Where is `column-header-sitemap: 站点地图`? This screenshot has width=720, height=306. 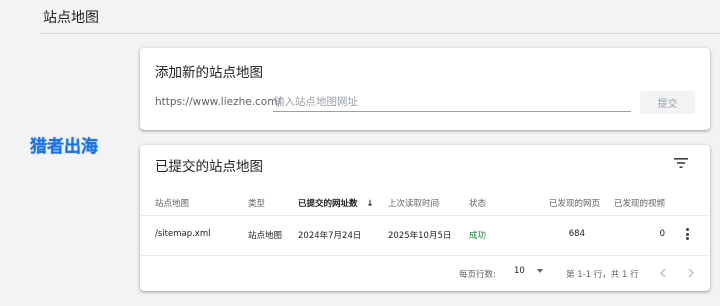
column-header-sitemap: 站点地图 is located at coordinates (172, 203).